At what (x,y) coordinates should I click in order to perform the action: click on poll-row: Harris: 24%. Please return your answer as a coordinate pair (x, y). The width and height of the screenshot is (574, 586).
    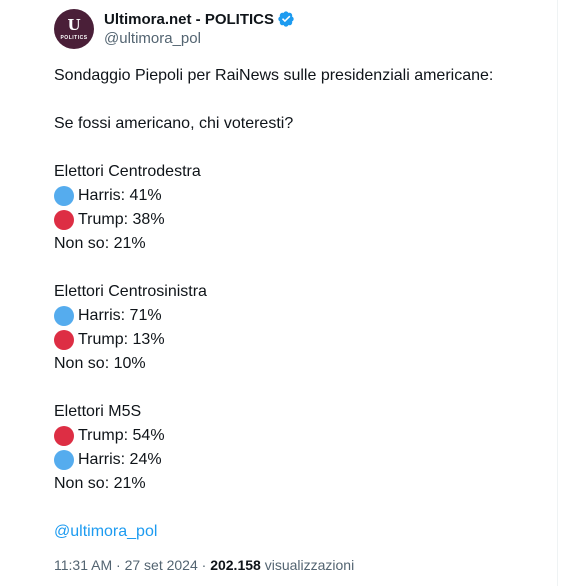
    Looking at the image, I should click on (304, 460).